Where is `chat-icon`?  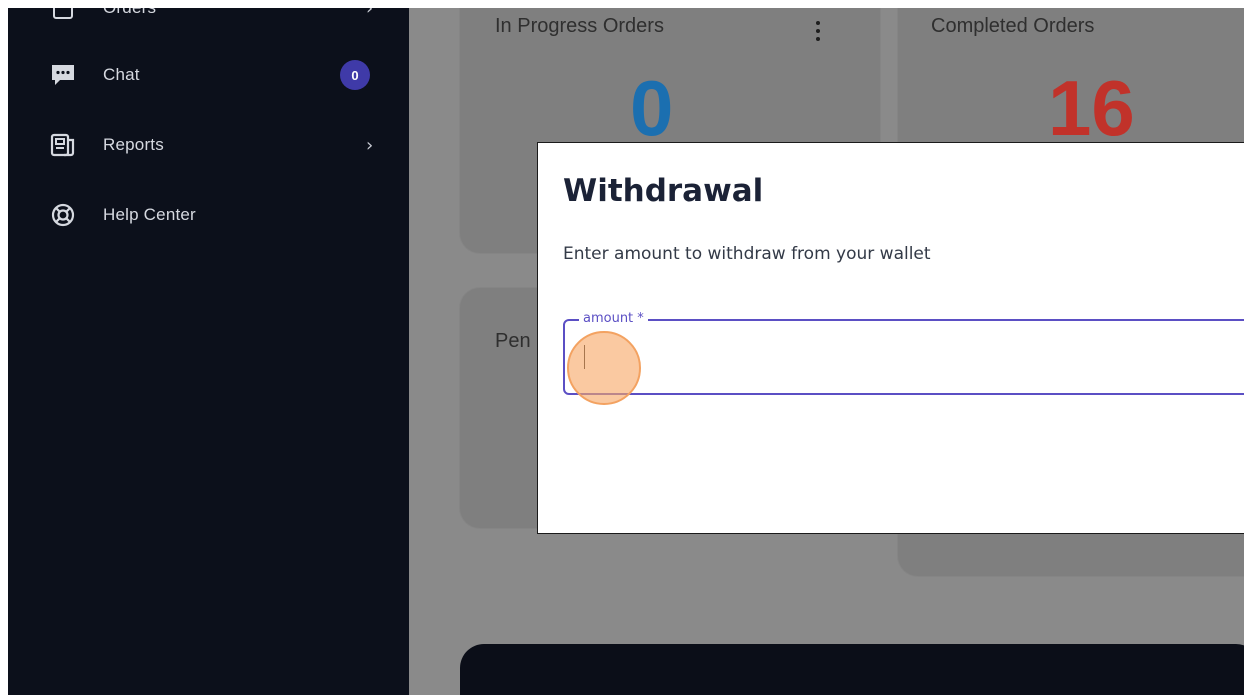 chat-icon is located at coordinates (63, 75).